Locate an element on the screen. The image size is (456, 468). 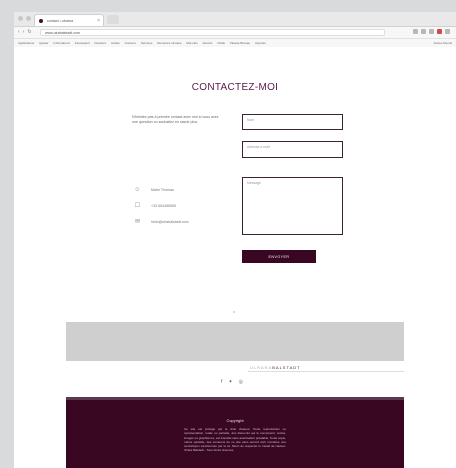
footer-top-strip is located at coordinates (235, 398).